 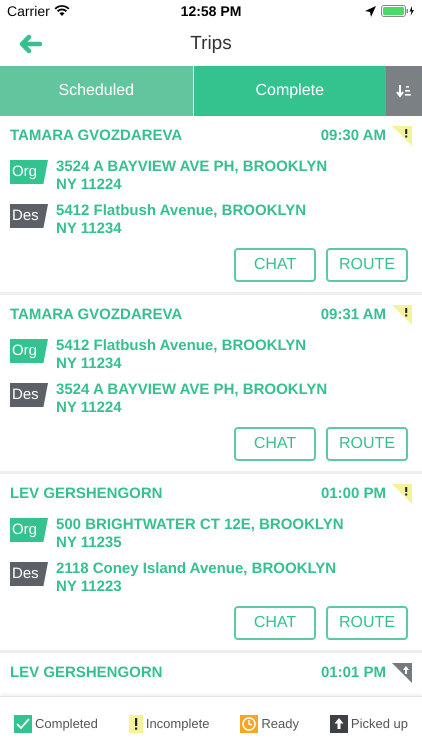 What do you see at coordinates (200, 525) in the screenshot?
I see `address-line: 500 BRIGHTWATER CT 12E, BROOKLYN` at bounding box center [200, 525].